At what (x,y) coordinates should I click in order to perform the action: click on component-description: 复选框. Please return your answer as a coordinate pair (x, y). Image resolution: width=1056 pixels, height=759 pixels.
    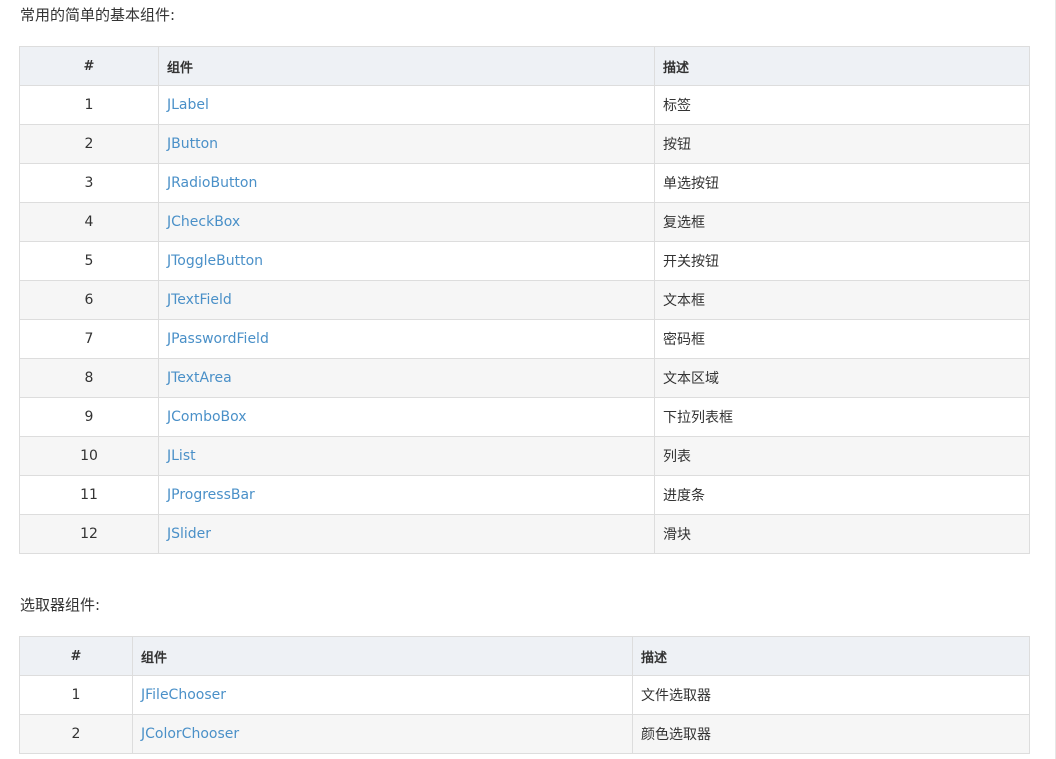
    Looking at the image, I should click on (842, 222).